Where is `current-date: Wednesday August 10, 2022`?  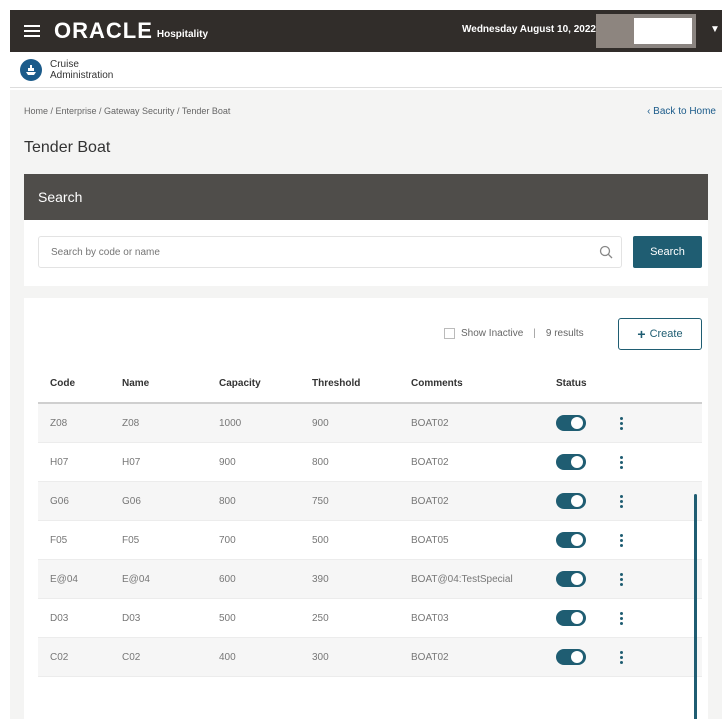 current-date: Wednesday August 10, 2022 is located at coordinates (529, 29).